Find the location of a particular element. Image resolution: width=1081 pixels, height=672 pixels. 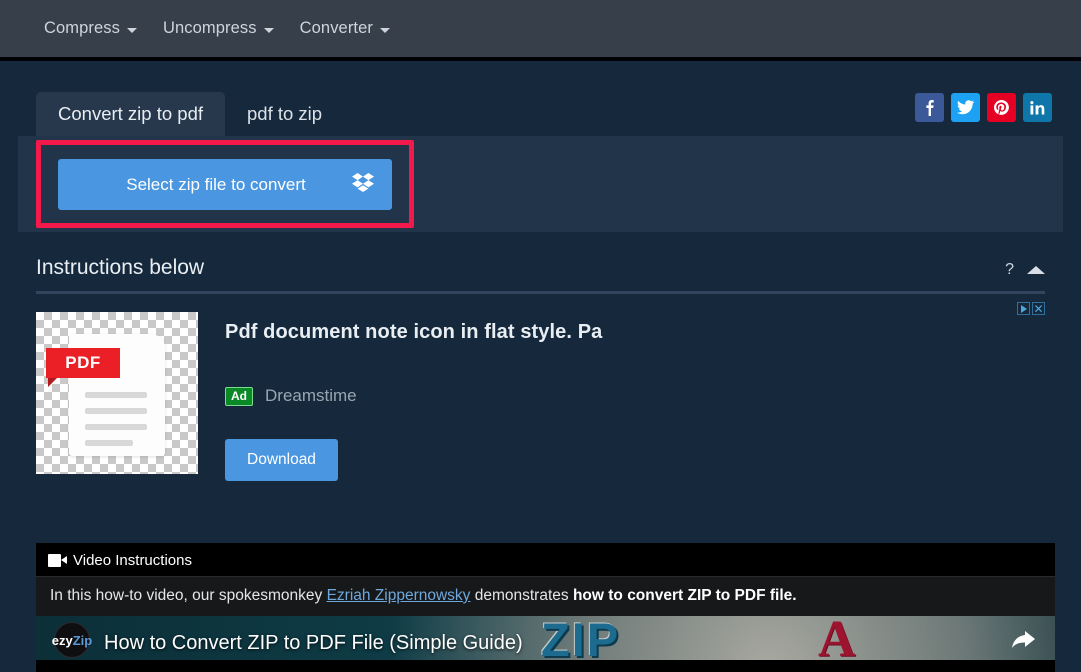

ad-source-row: Ad Dreamstime is located at coordinates (635, 396).